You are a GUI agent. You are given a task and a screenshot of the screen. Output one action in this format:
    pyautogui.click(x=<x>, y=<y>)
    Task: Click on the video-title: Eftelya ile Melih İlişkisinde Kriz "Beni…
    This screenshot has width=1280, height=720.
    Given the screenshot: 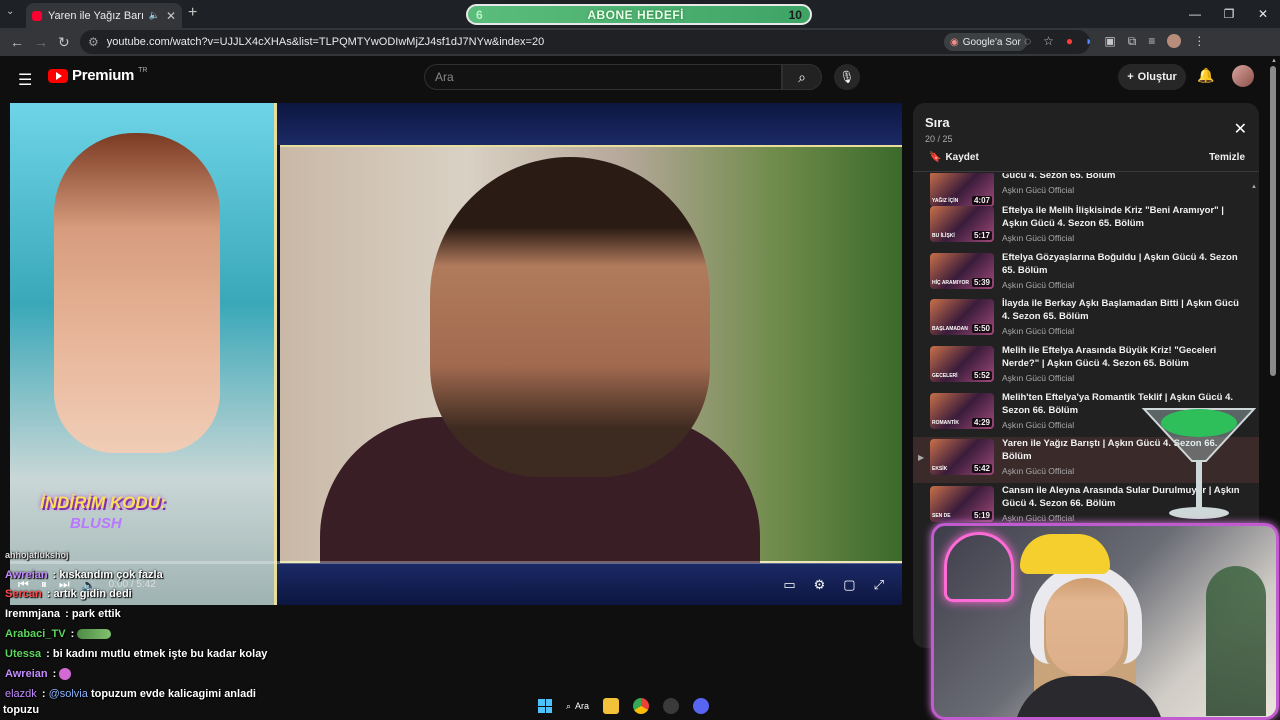 What is the action you would take?
    pyautogui.click(x=1122, y=217)
    